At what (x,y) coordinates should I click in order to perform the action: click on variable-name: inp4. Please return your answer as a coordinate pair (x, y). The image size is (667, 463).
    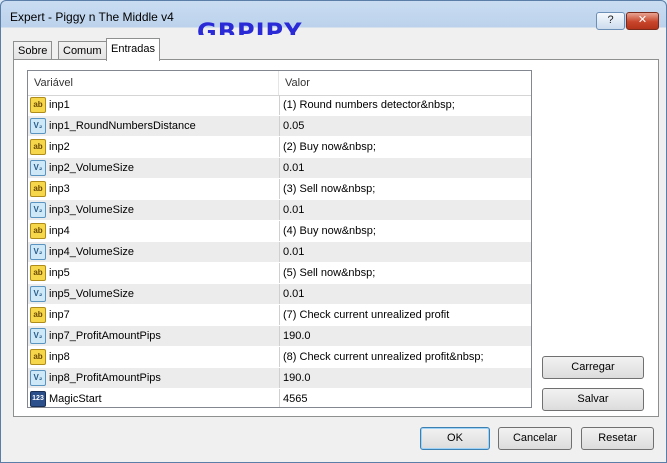
    Looking at the image, I should click on (59, 231).